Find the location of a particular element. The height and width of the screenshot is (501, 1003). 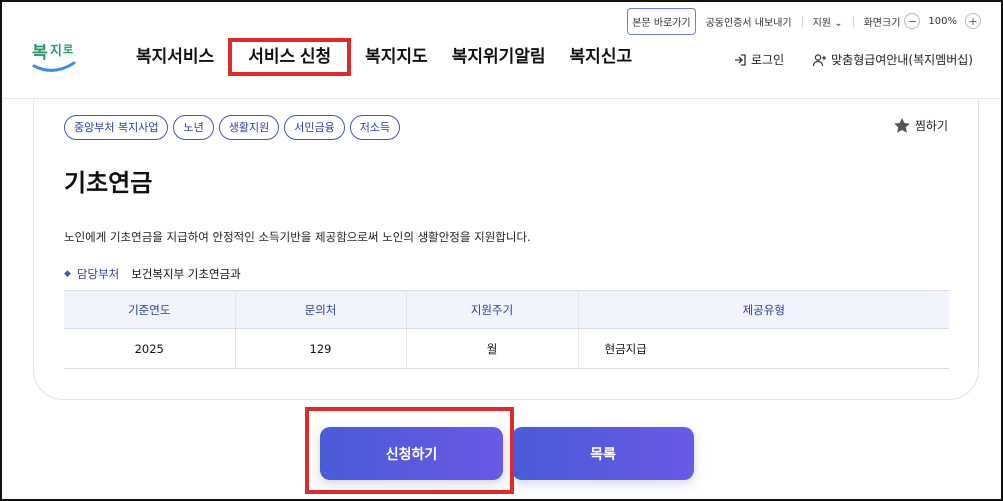

bokjiro-logo-icon: 복 지 로 is located at coordinates (54, 57).